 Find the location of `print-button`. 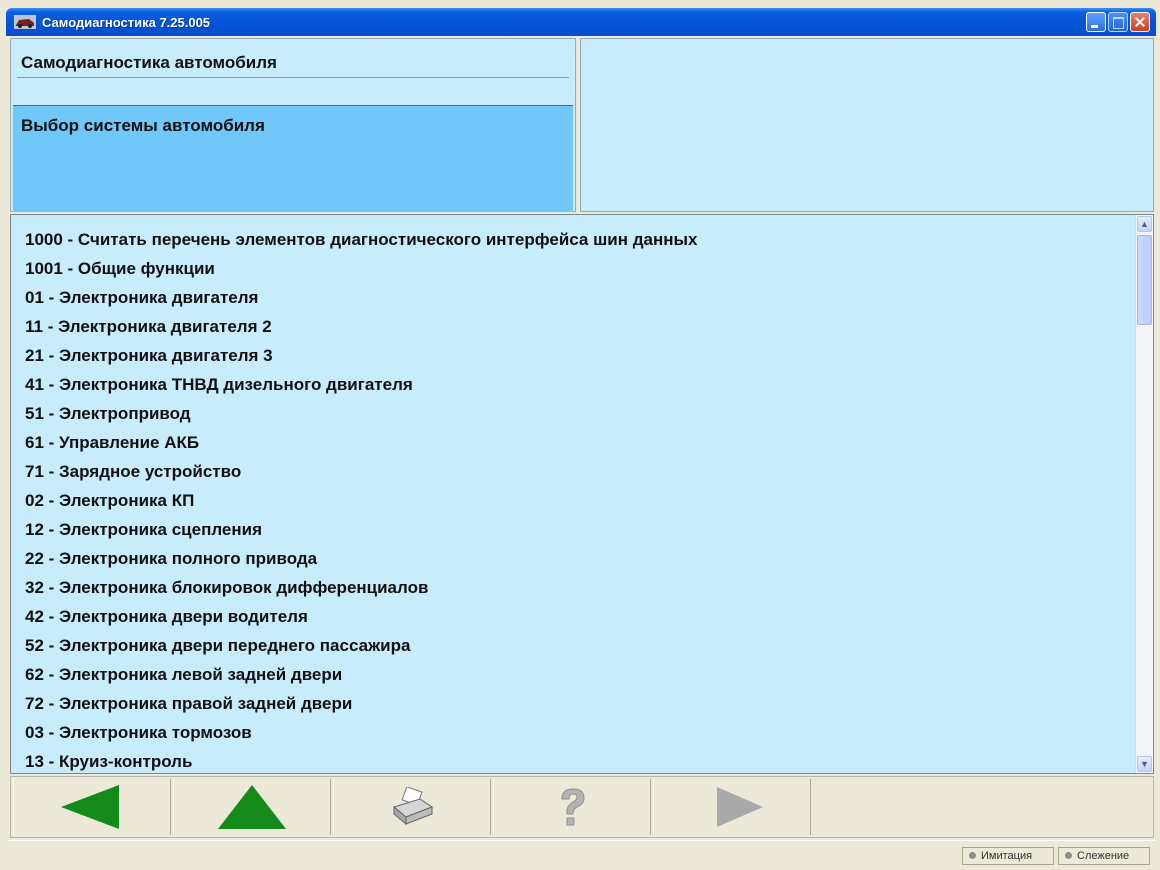

print-button is located at coordinates (412, 807).